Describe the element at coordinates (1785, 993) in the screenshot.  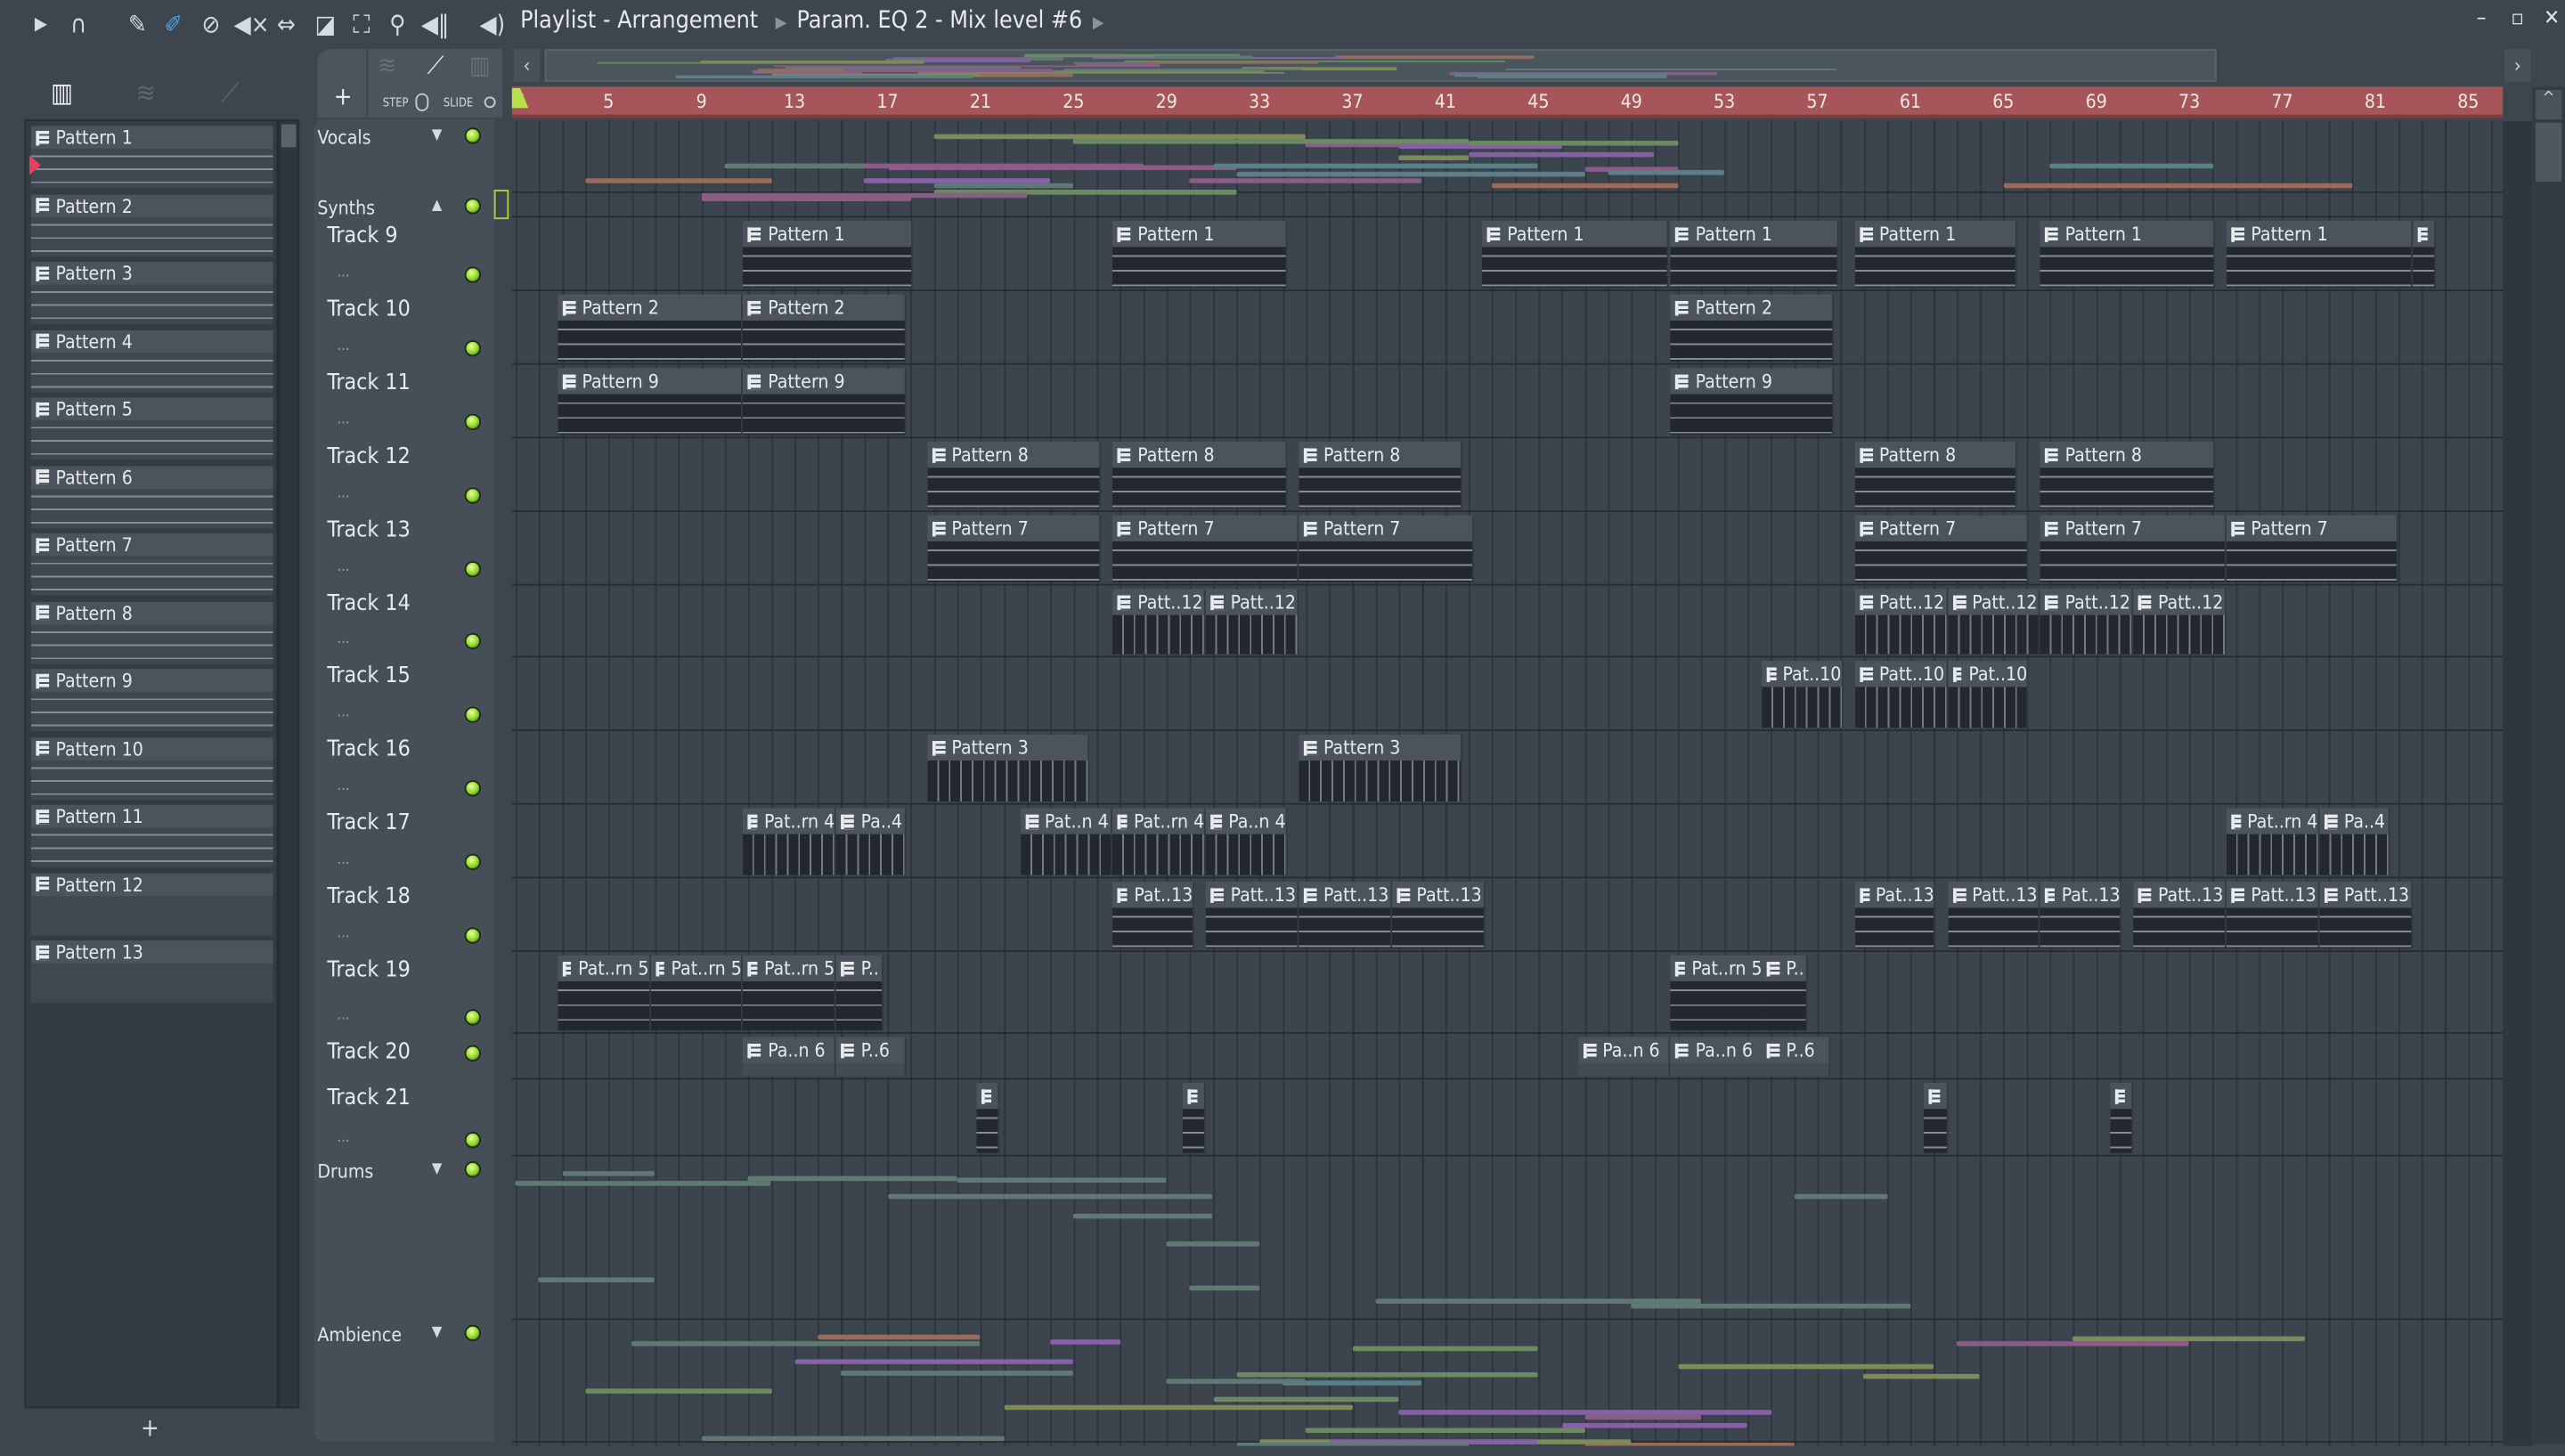
I see `pattern-clip: P..` at that location.